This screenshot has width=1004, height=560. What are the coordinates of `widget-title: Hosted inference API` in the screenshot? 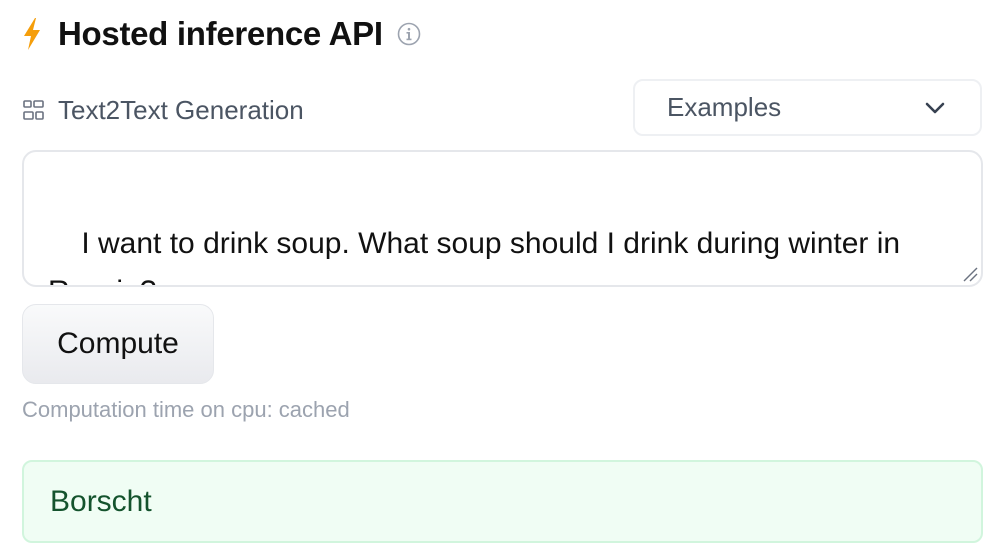 It's located at (220, 33).